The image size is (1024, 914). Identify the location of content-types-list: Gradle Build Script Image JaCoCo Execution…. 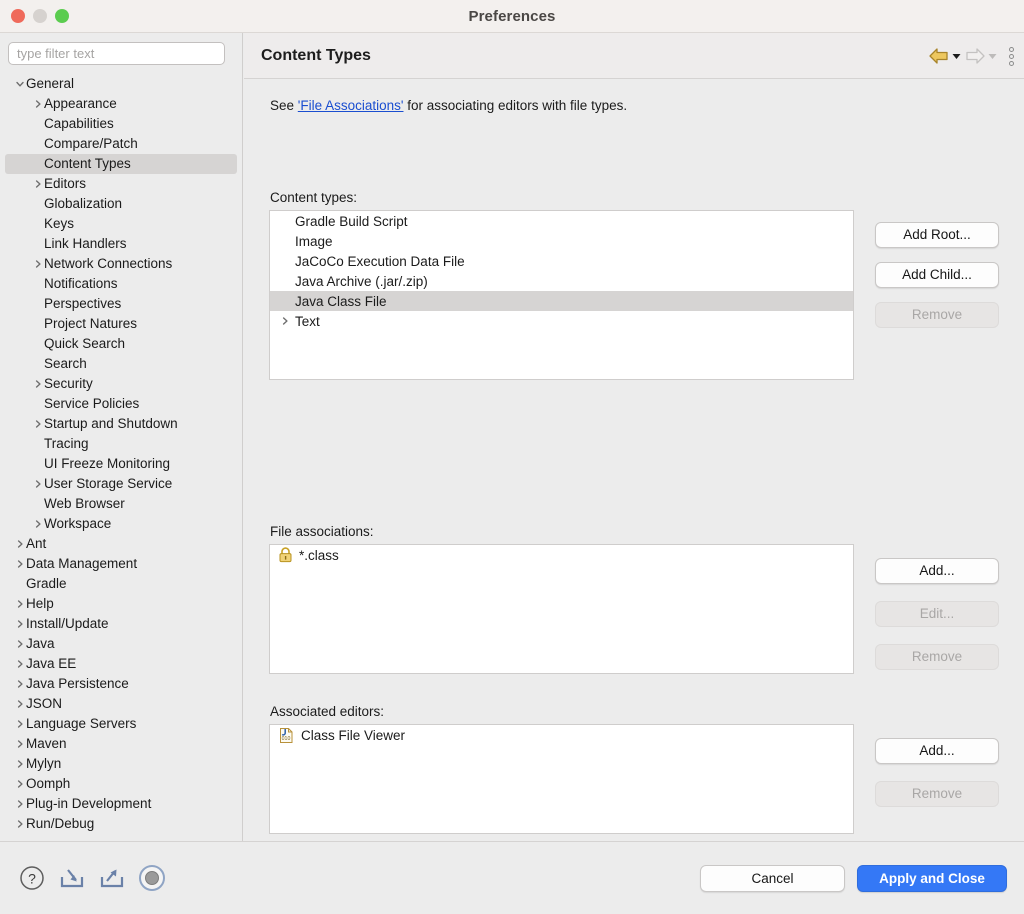
(561, 295).